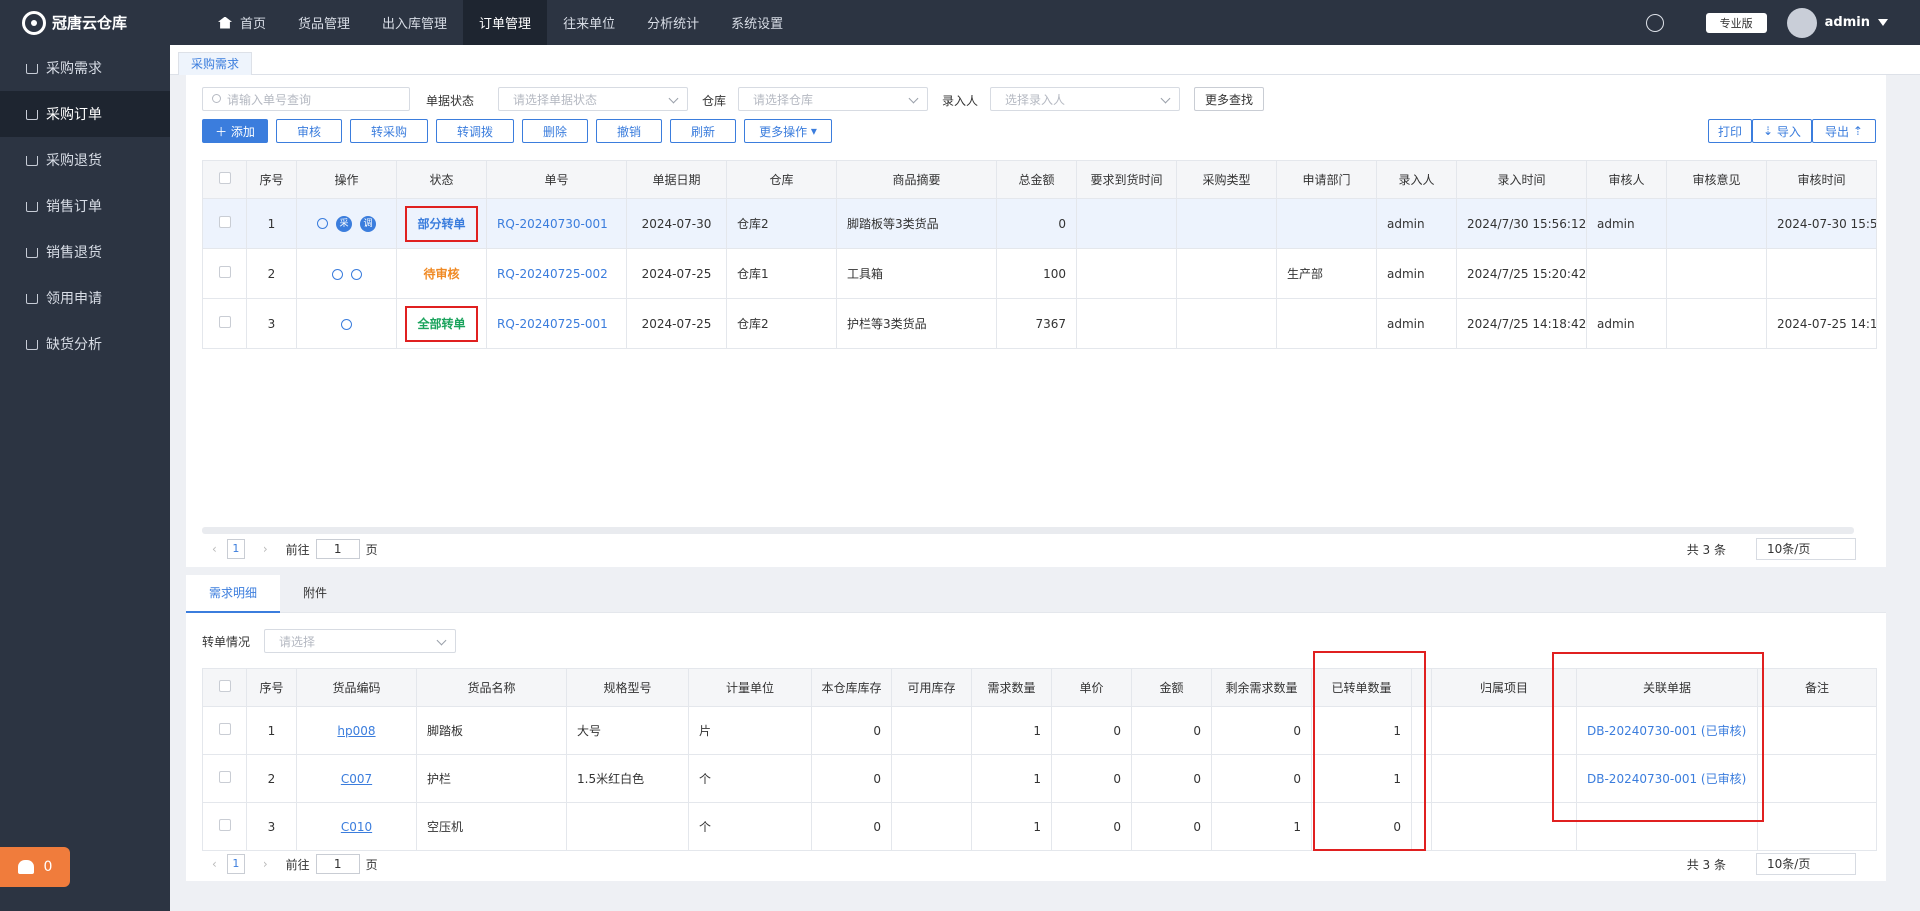 The width and height of the screenshot is (1920, 911). I want to click on top-nav-settings: 系统设置, so click(757, 22).